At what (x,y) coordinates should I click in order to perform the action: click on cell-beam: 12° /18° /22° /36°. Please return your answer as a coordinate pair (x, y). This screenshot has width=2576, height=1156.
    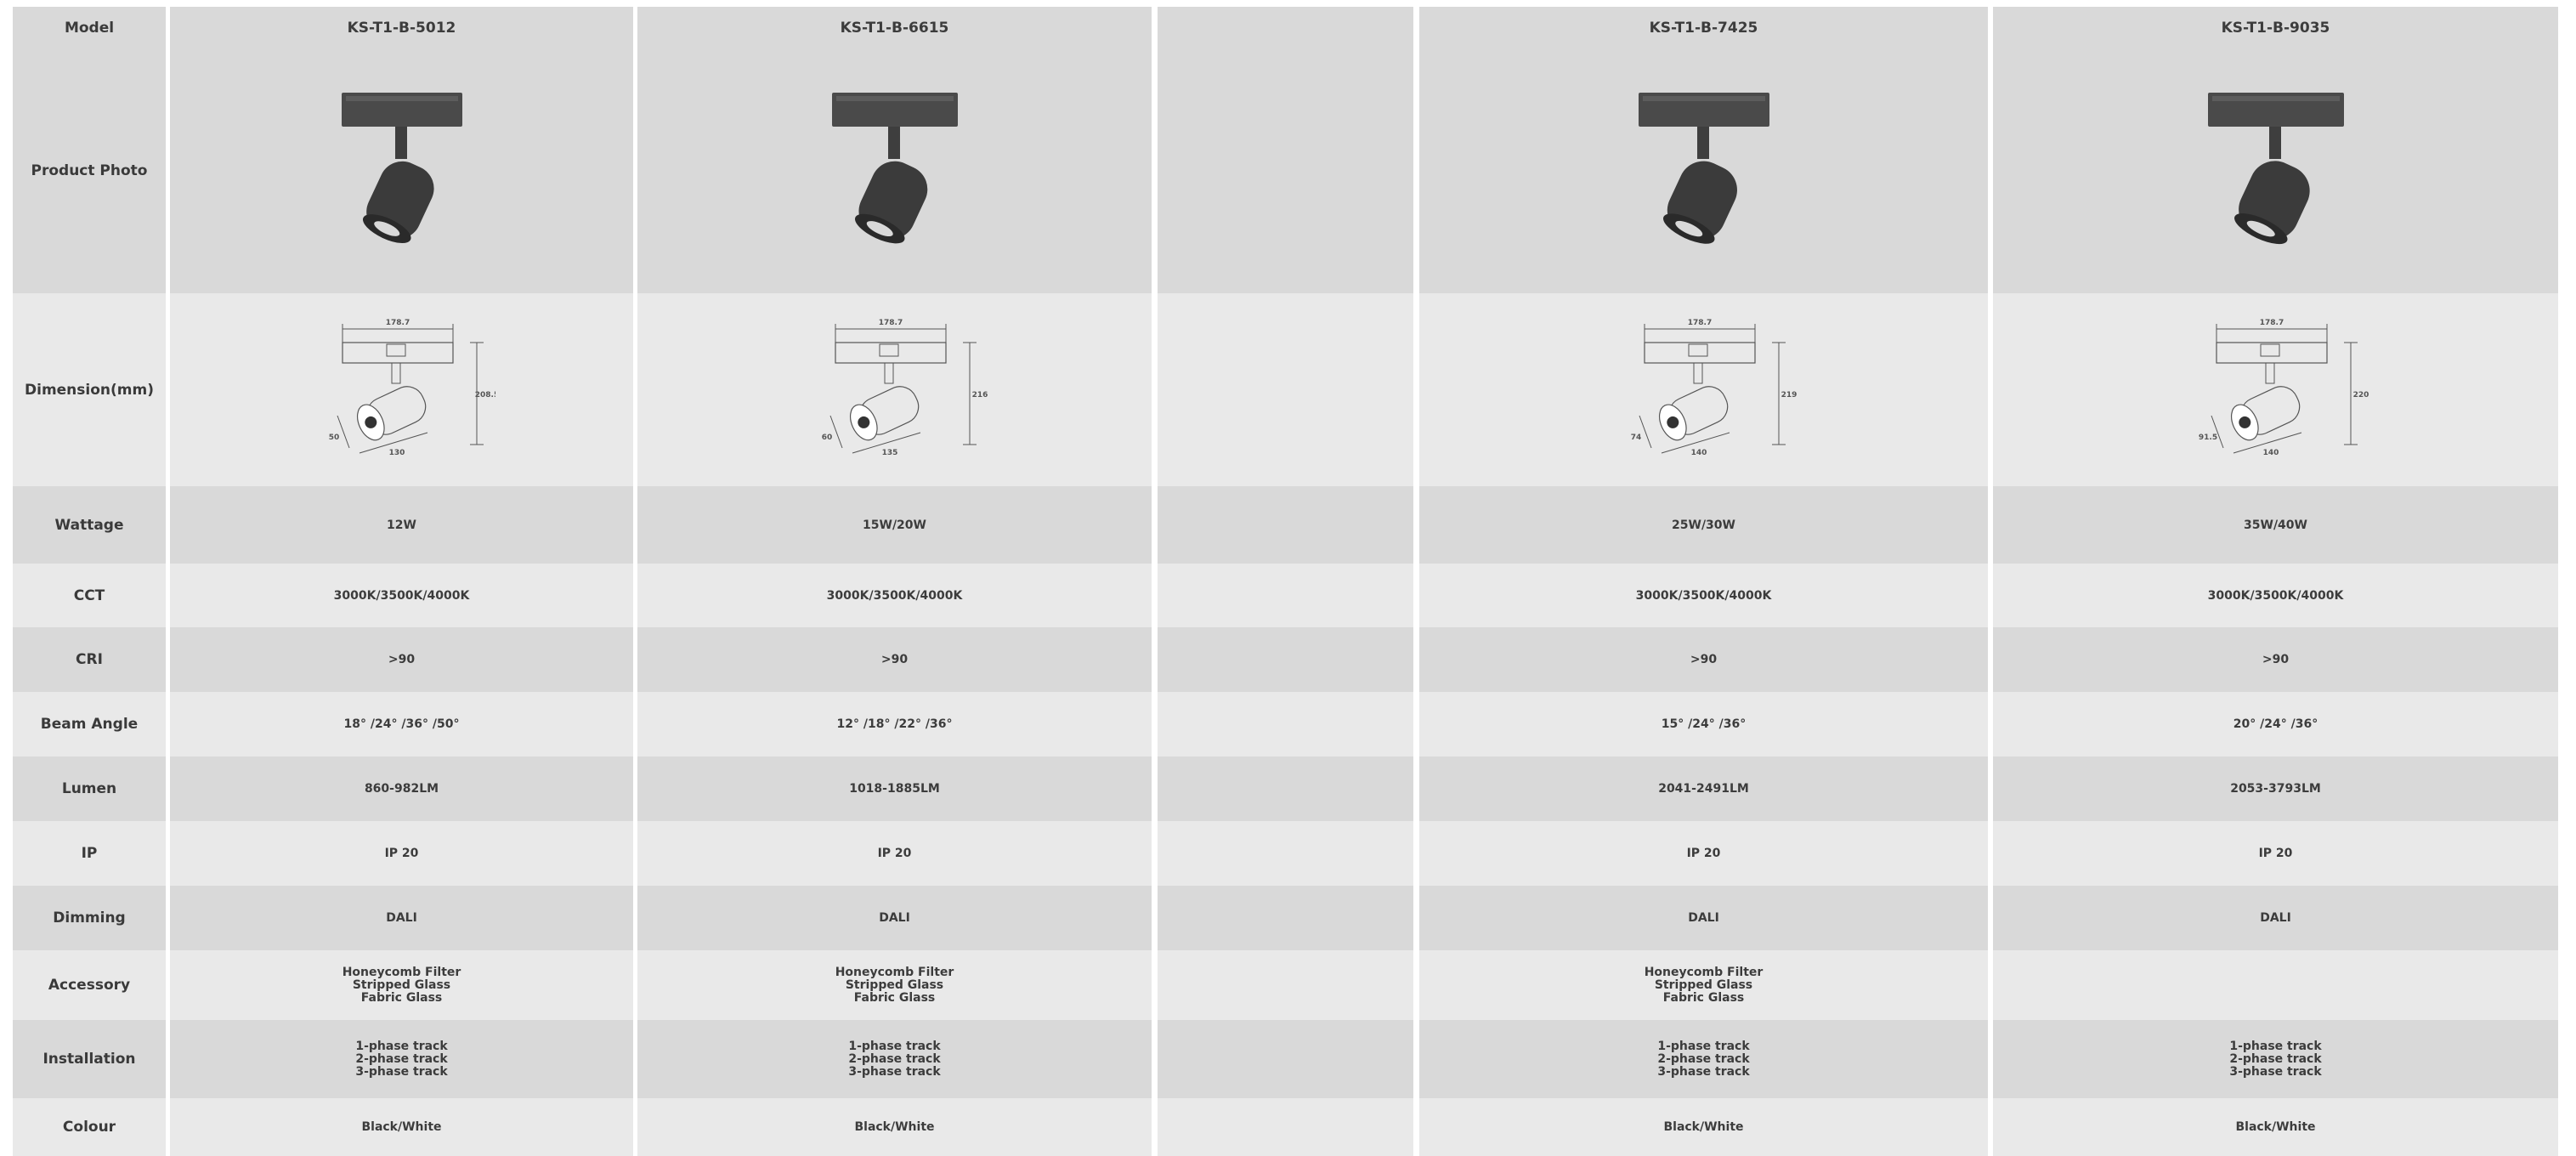
    Looking at the image, I should click on (894, 724).